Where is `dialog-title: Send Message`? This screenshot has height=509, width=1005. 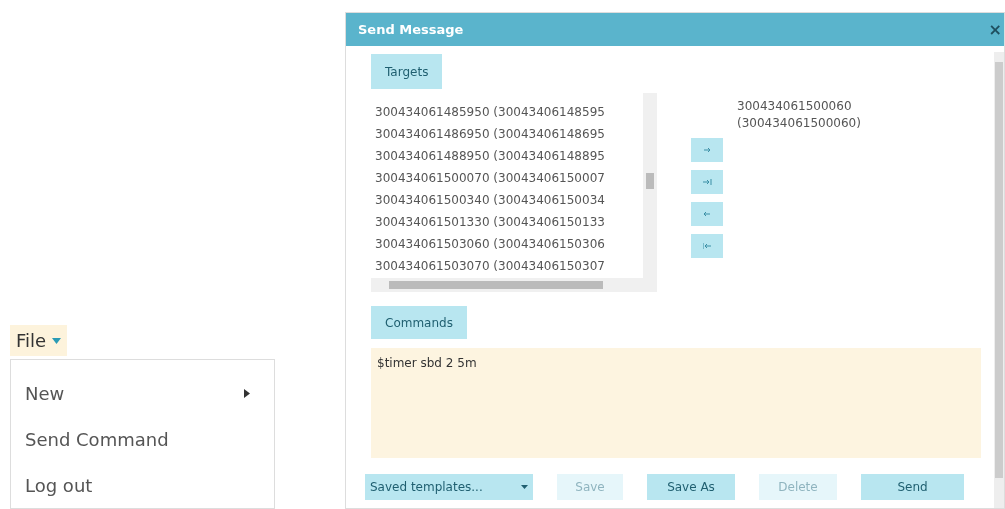
dialog-title: Send Message is located at coordinates (411, 29).